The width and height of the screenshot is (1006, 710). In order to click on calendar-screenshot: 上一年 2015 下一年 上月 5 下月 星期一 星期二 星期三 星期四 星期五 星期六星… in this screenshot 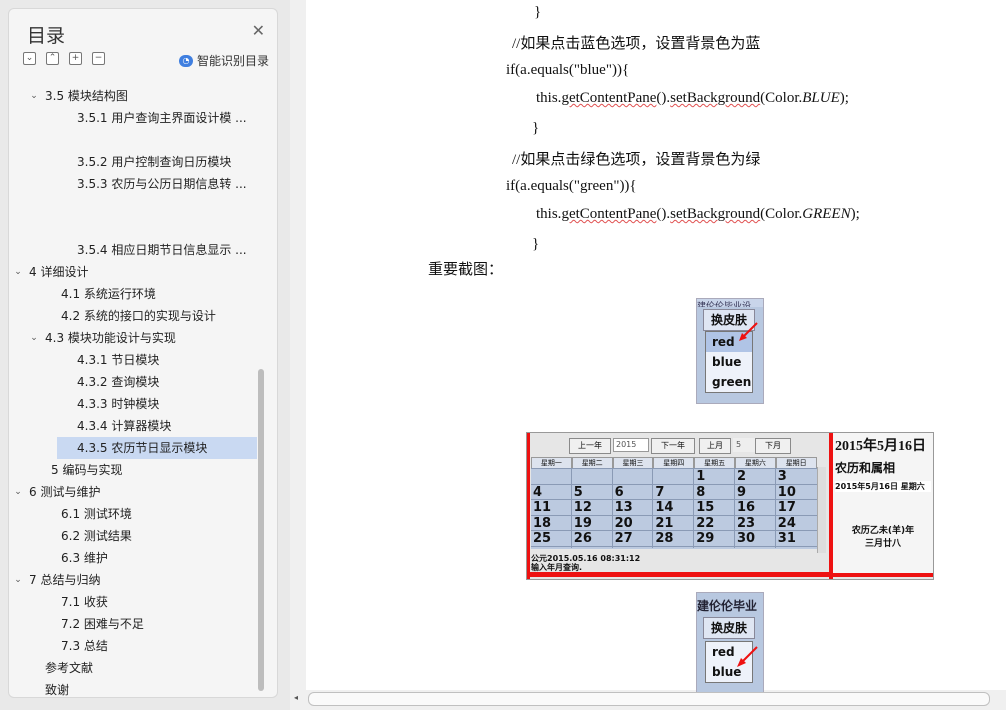, I will do `click(730, 506)`.